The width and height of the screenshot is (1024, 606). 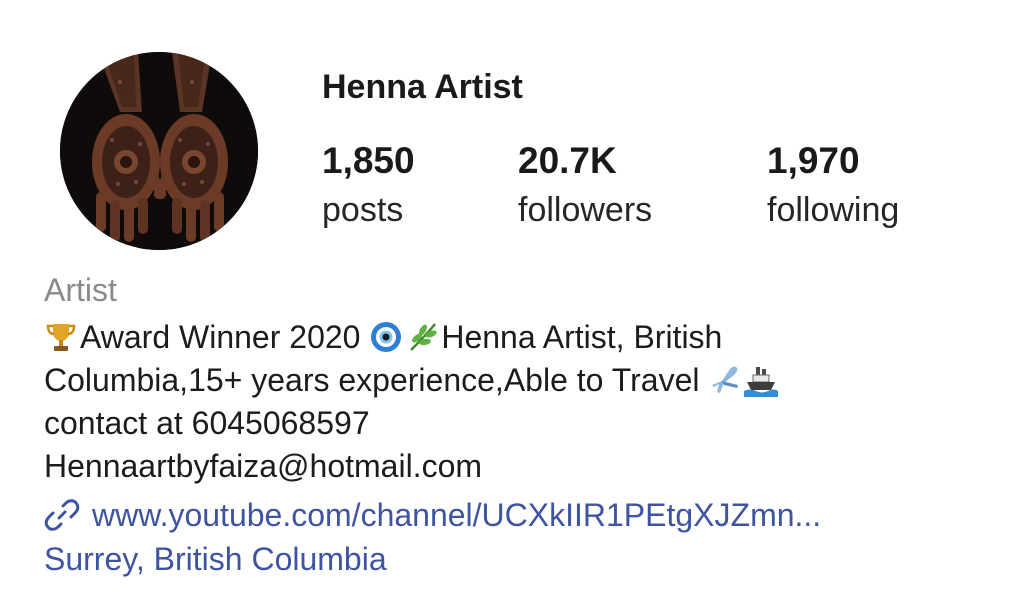 I want to click on nazar-eye-icon, so click(x=386, y=337).